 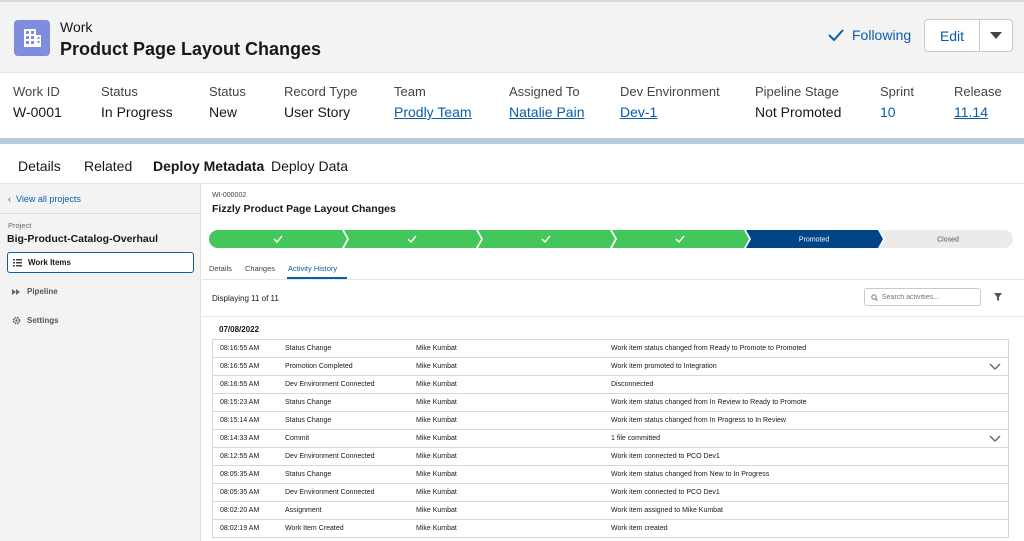 I want to click on sidebar-item-work-items: Work Items, so click(x=100, y=262).